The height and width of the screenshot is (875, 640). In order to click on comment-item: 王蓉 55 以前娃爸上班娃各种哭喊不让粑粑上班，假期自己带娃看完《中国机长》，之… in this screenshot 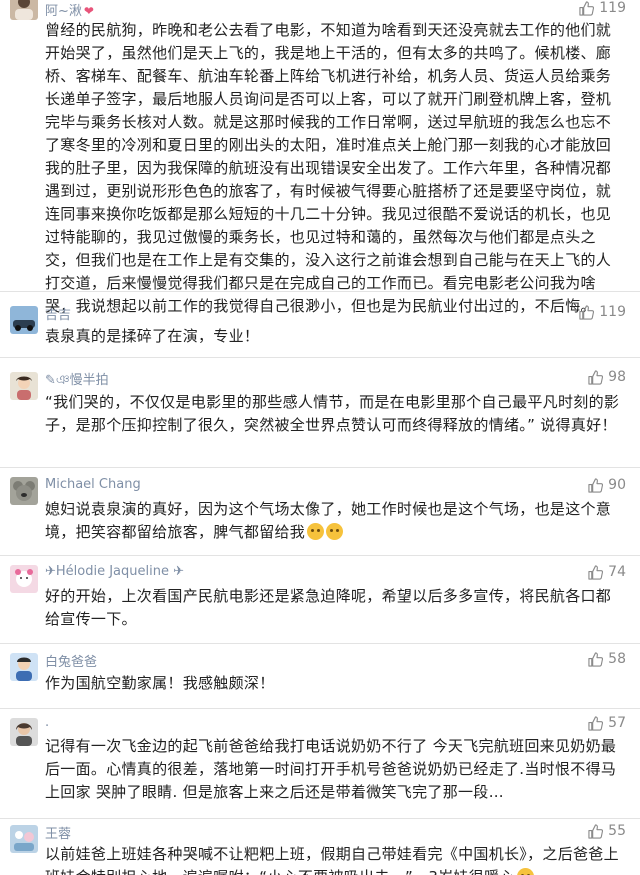, I will do `click(320, 847)`.